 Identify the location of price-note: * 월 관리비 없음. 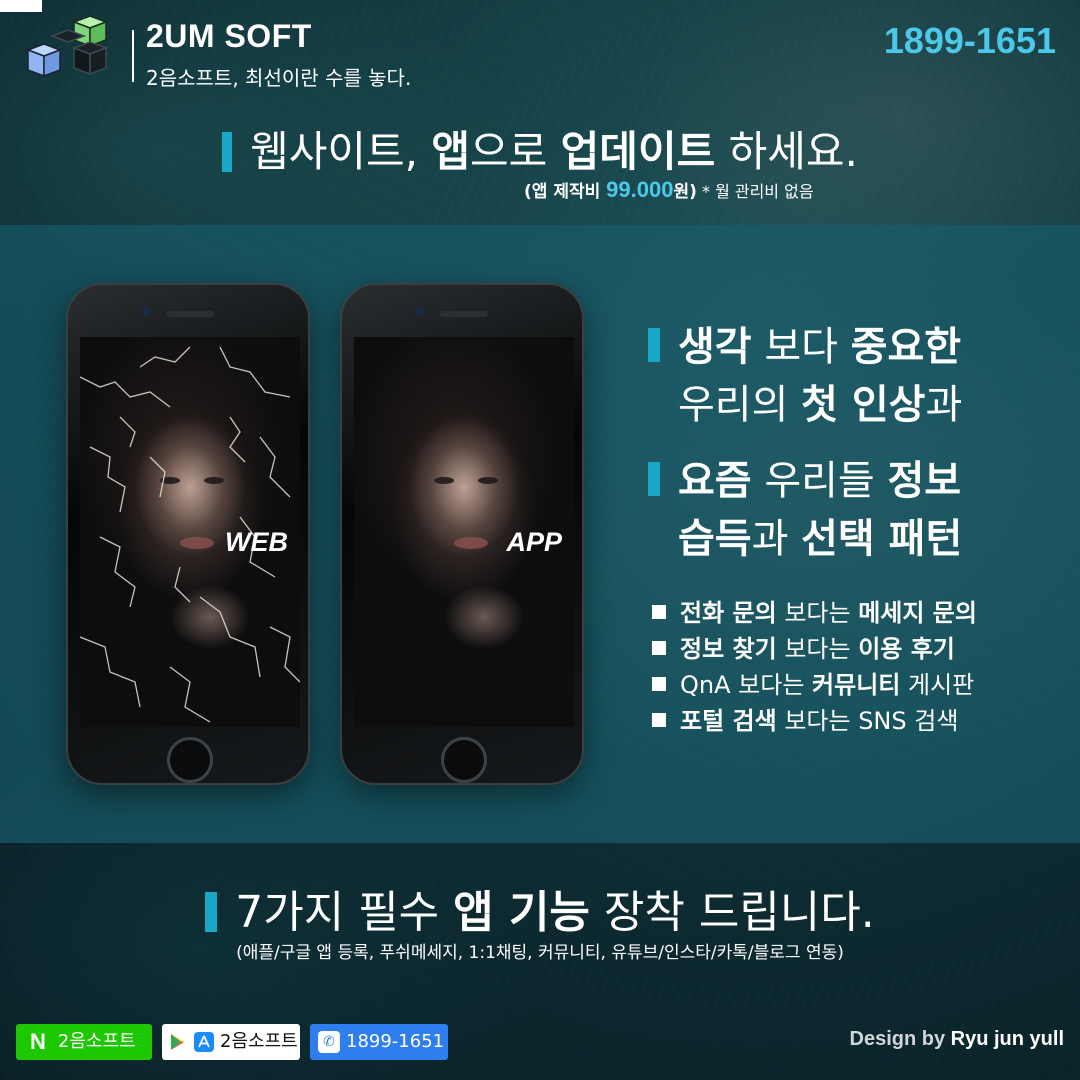
(755, 191).